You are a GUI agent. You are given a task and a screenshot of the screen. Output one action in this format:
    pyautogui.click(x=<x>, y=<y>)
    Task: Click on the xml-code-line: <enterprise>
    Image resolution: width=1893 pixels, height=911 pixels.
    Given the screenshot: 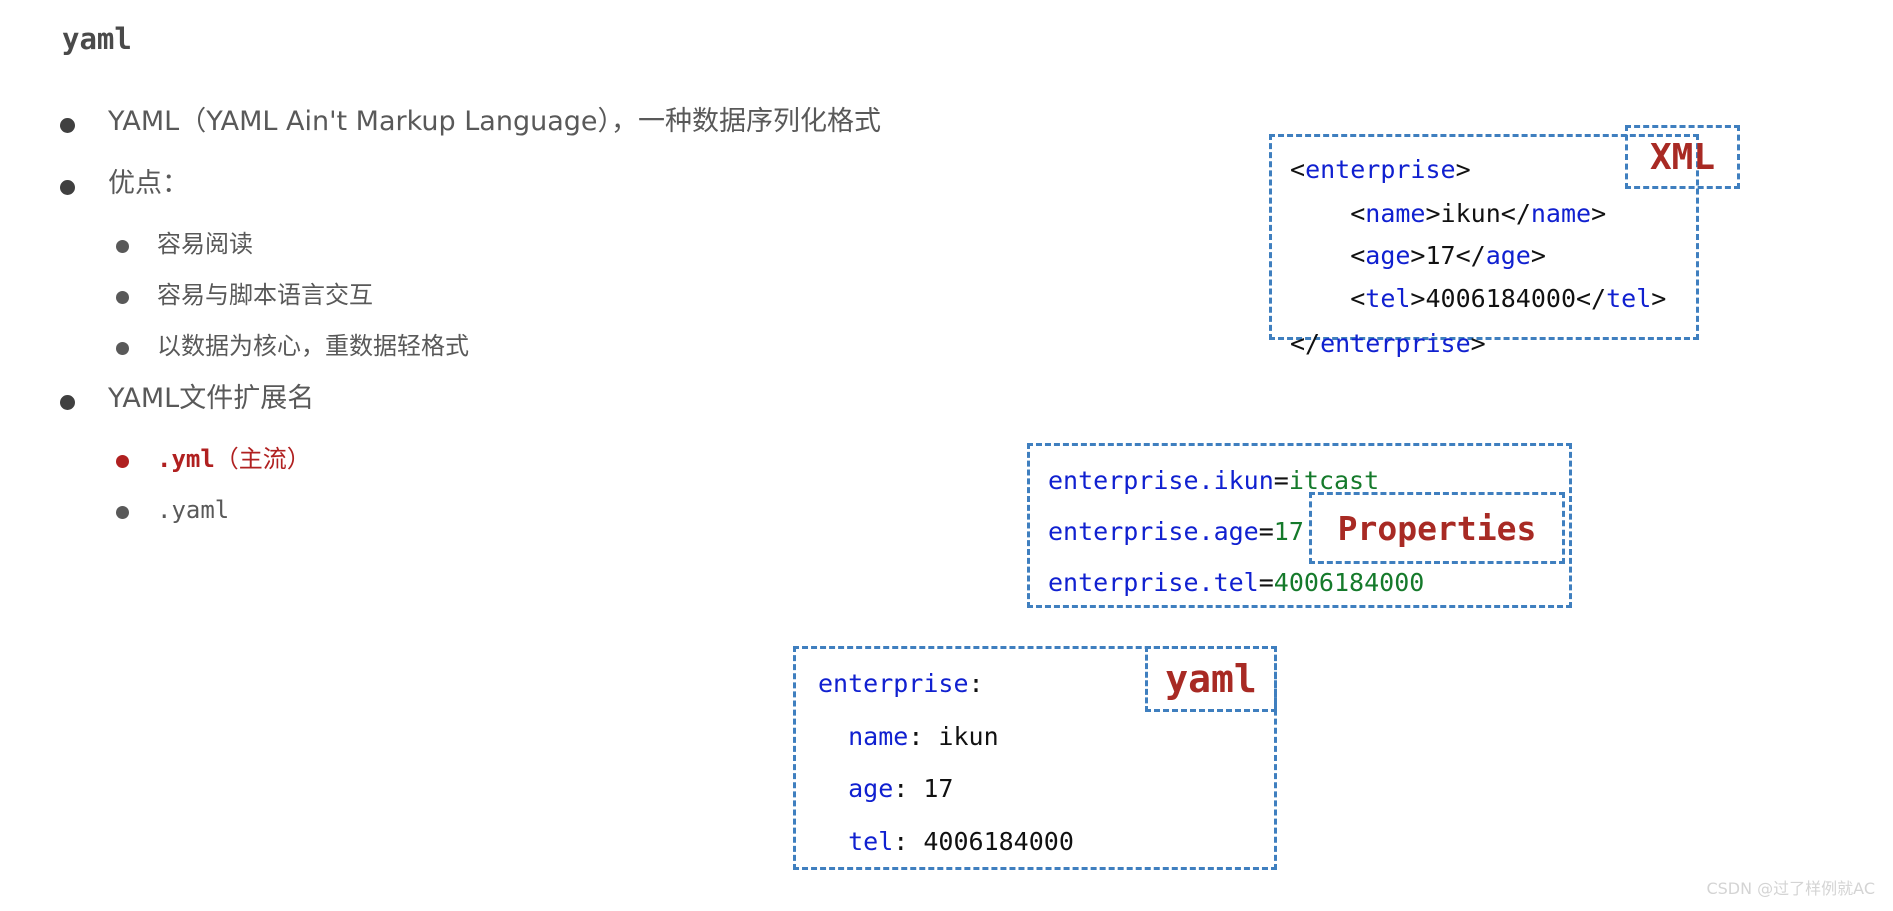 What is the action you would take?
    pyautogui.click(x=1380, y=169)
    